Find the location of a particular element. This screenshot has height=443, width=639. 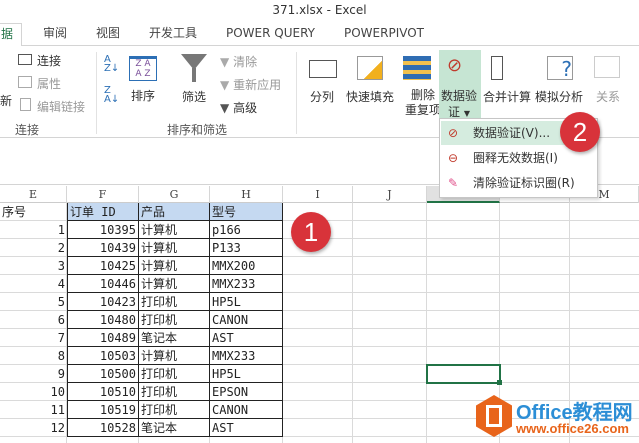

table-row: 8 10503 计算机 MMX233 is located at coordinates (319, 356).